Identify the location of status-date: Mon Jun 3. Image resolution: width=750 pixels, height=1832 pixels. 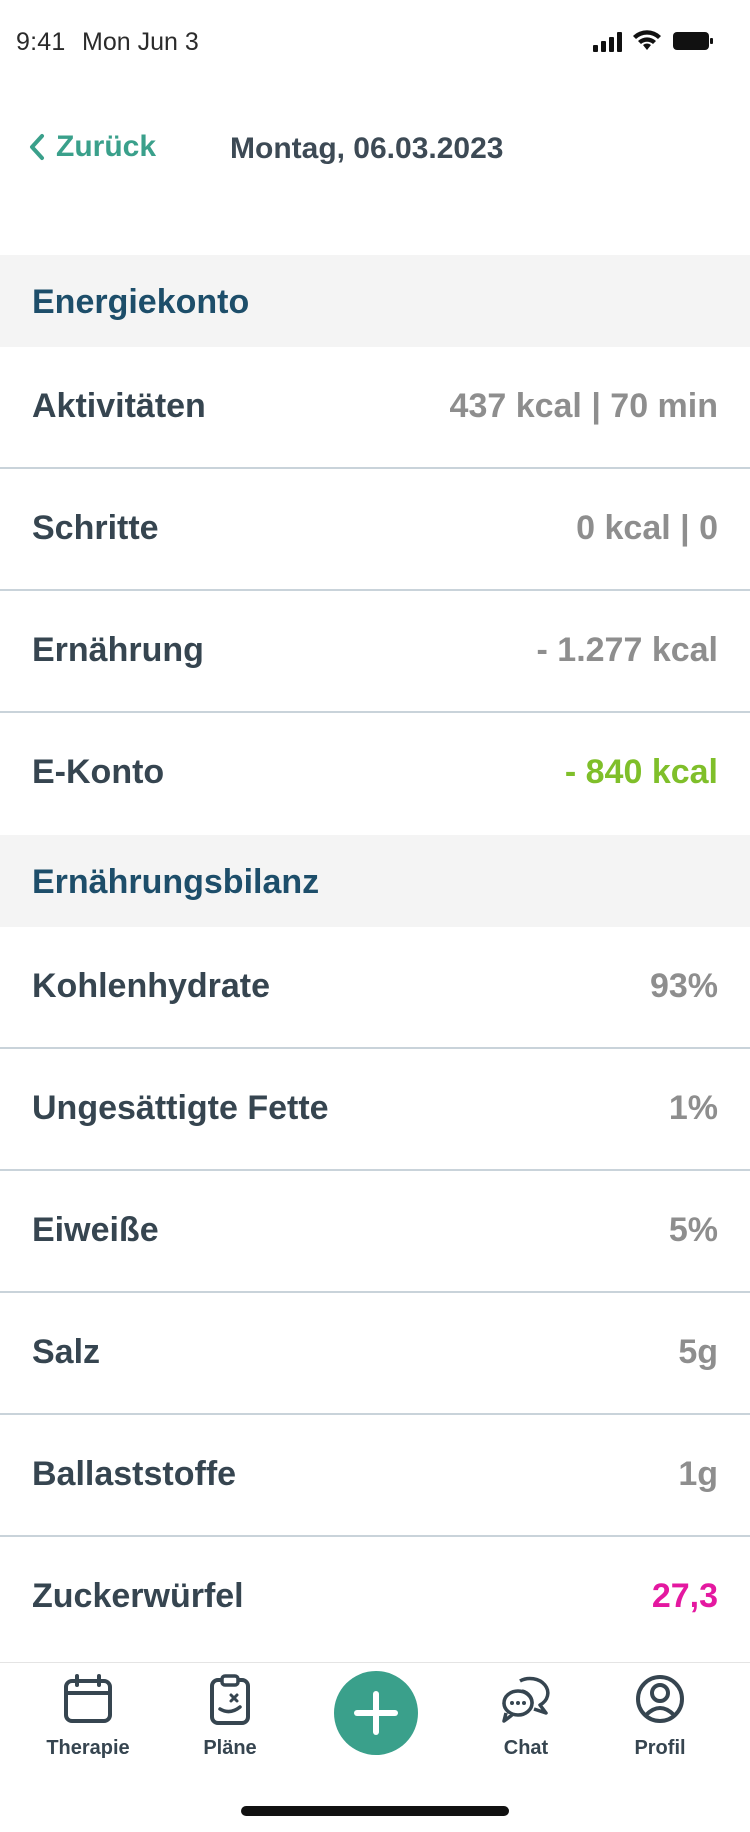
(140, 42).